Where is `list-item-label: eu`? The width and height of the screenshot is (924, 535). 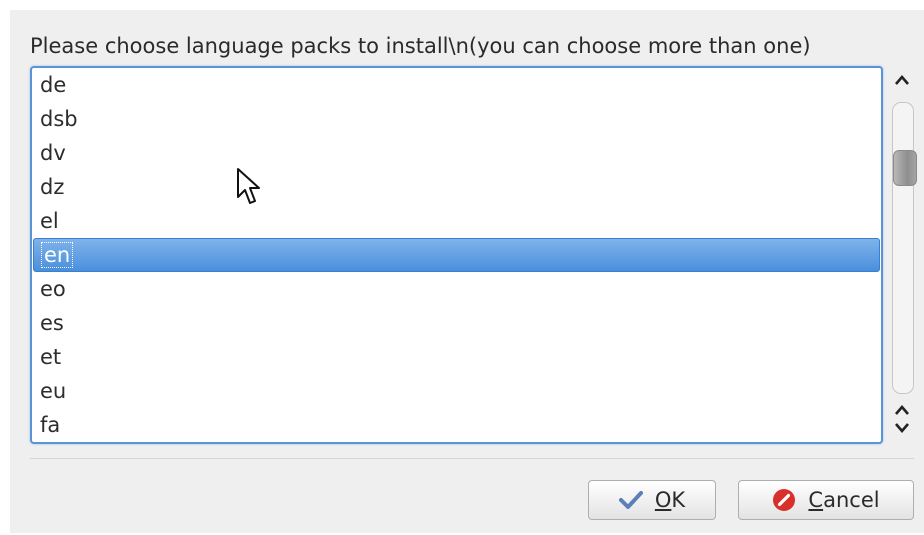
list-item-label: eu is located at coordinates (53, 391).